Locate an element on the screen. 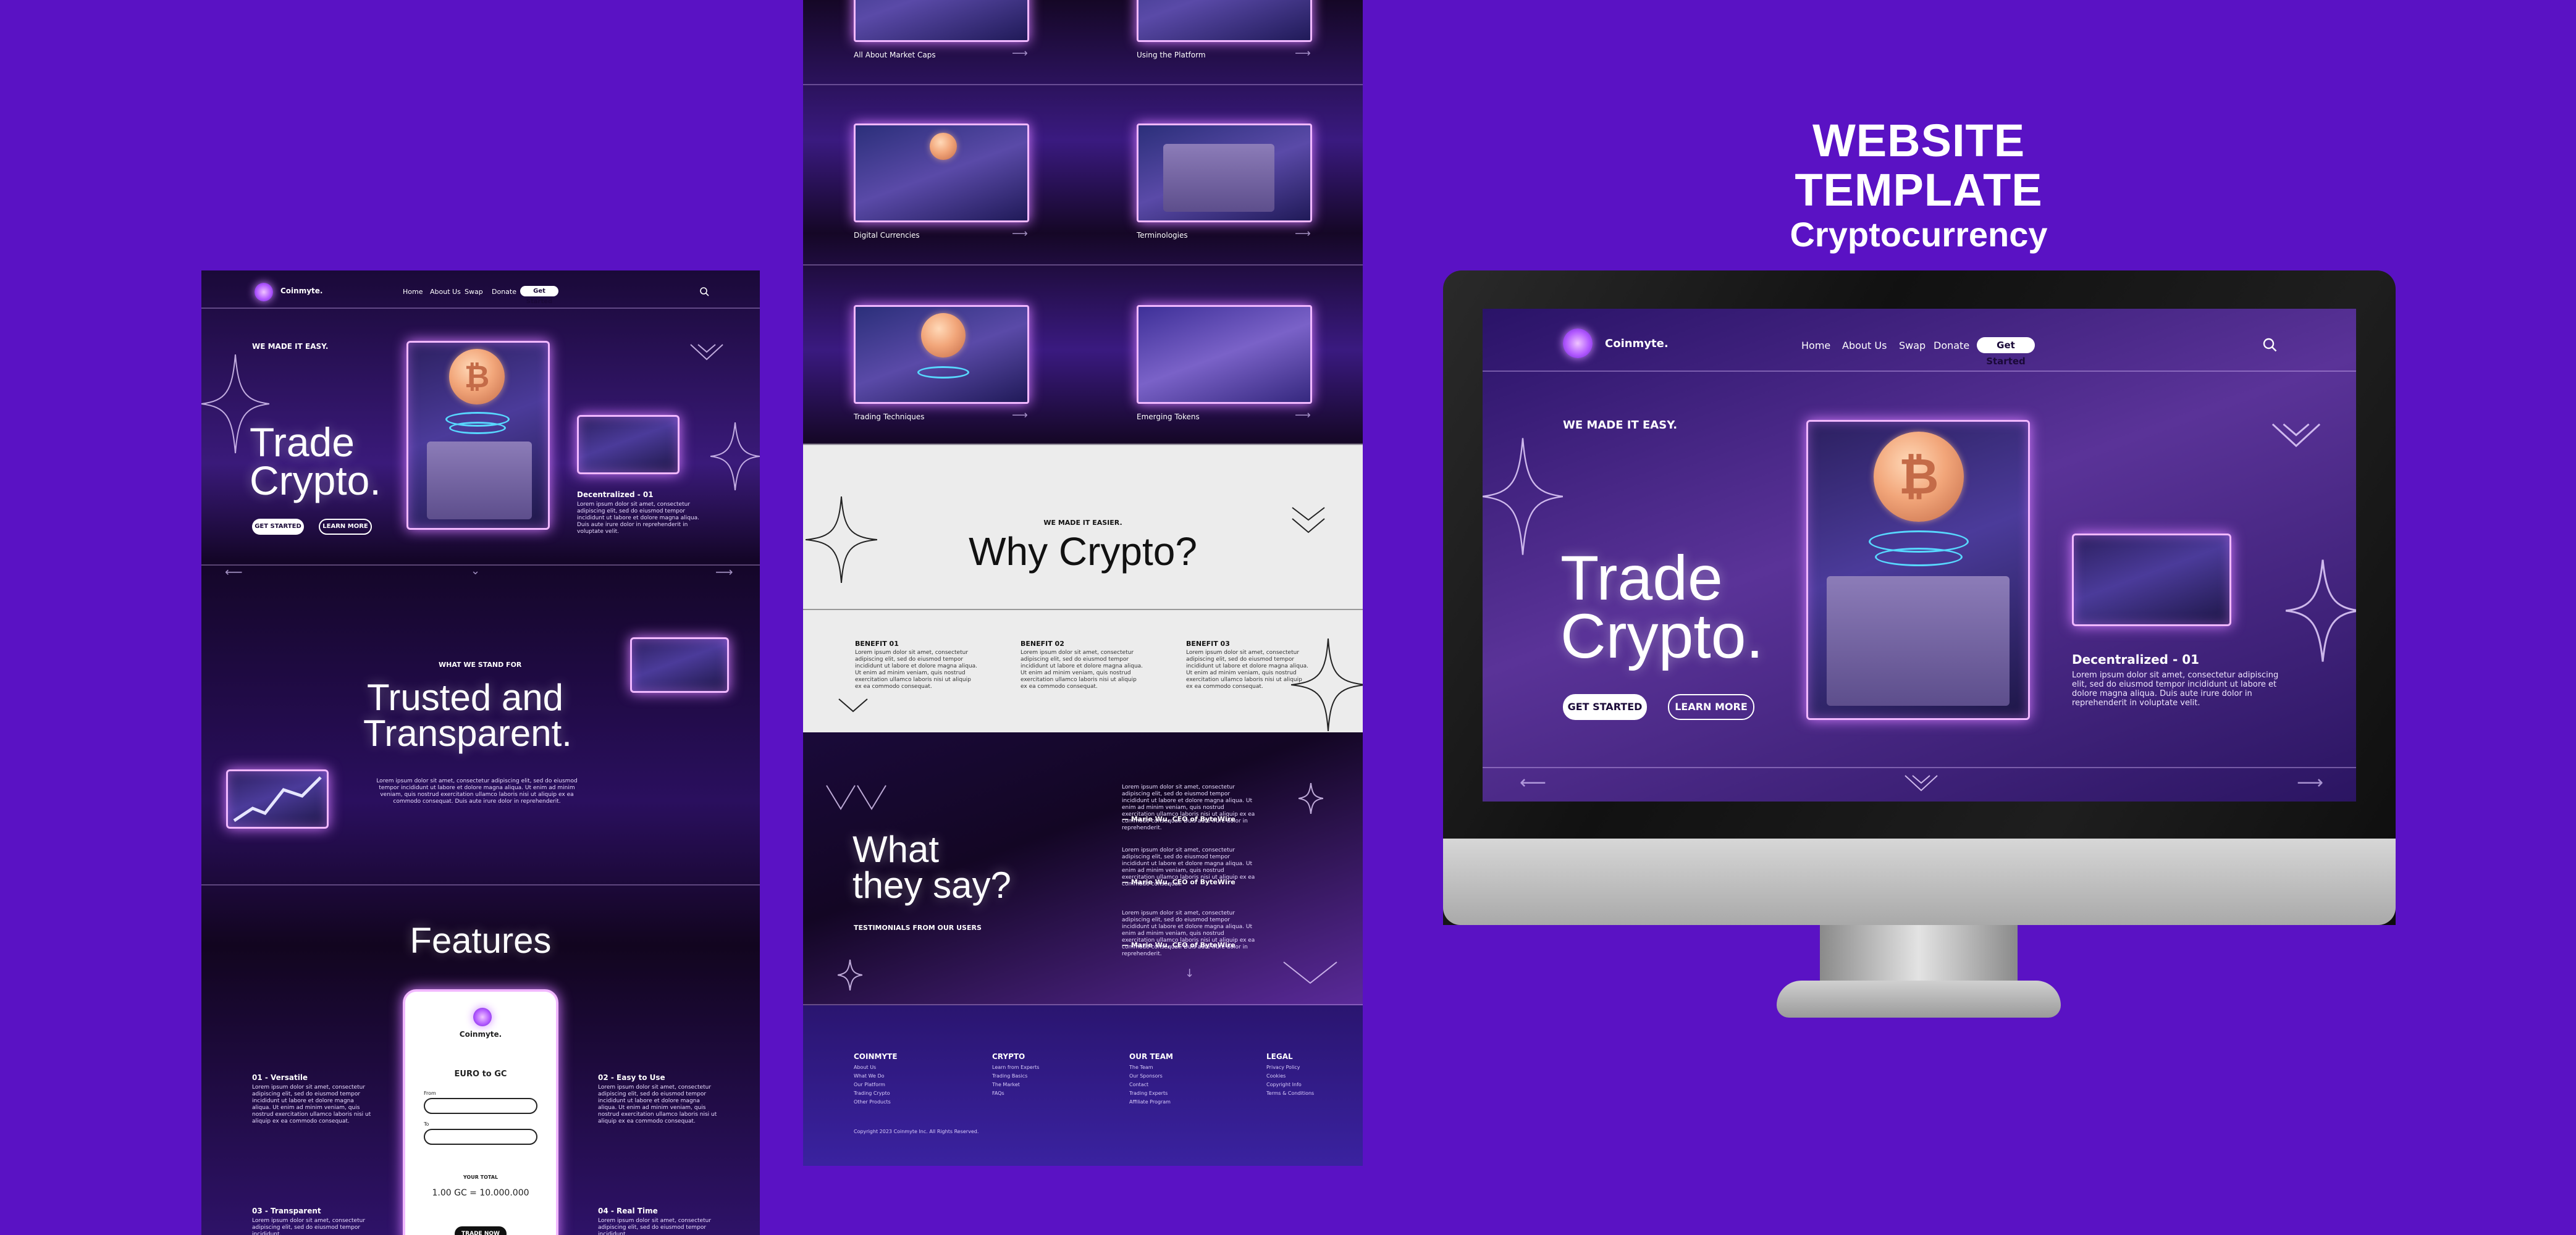 The height and width of the screenshot is (1235, 2576). arrow-down-icon: ↓ is located at coordinates (1189, 973).